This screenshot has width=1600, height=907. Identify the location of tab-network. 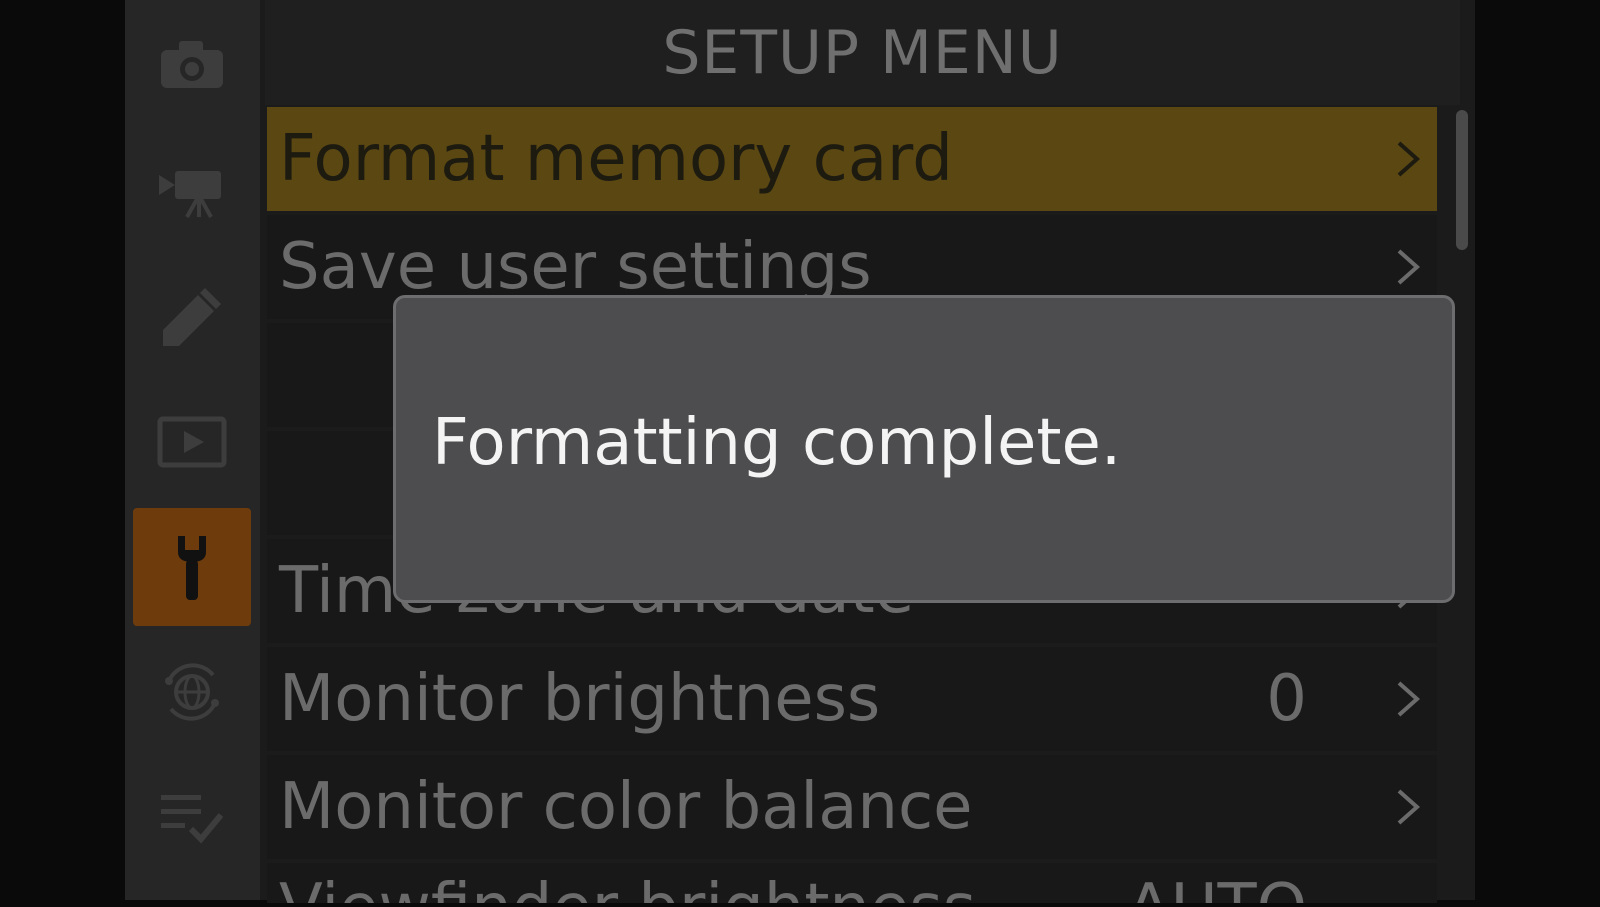
(192, 692).